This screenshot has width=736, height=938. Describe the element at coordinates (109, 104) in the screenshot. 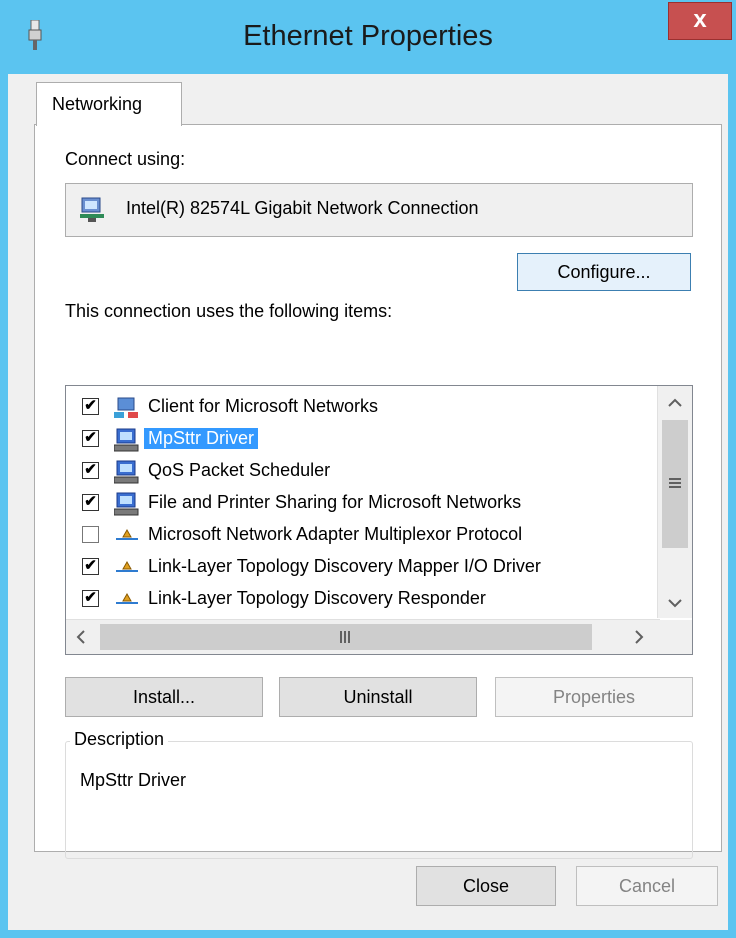

I see `tab-networking: Networking` at that location.